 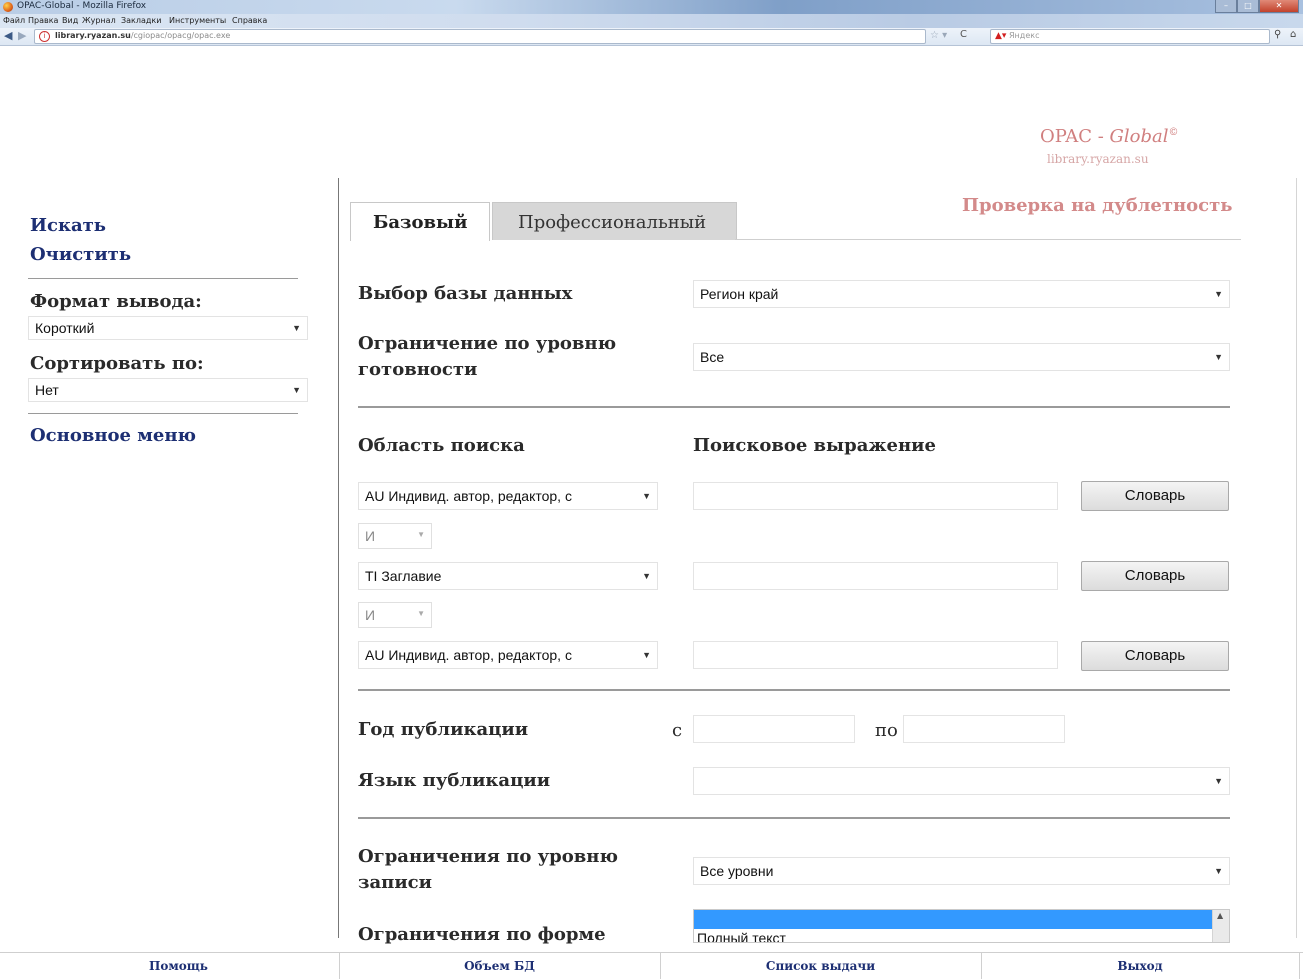 I want to click on brand-name: OPAC -, so click(x=1075, y=136).